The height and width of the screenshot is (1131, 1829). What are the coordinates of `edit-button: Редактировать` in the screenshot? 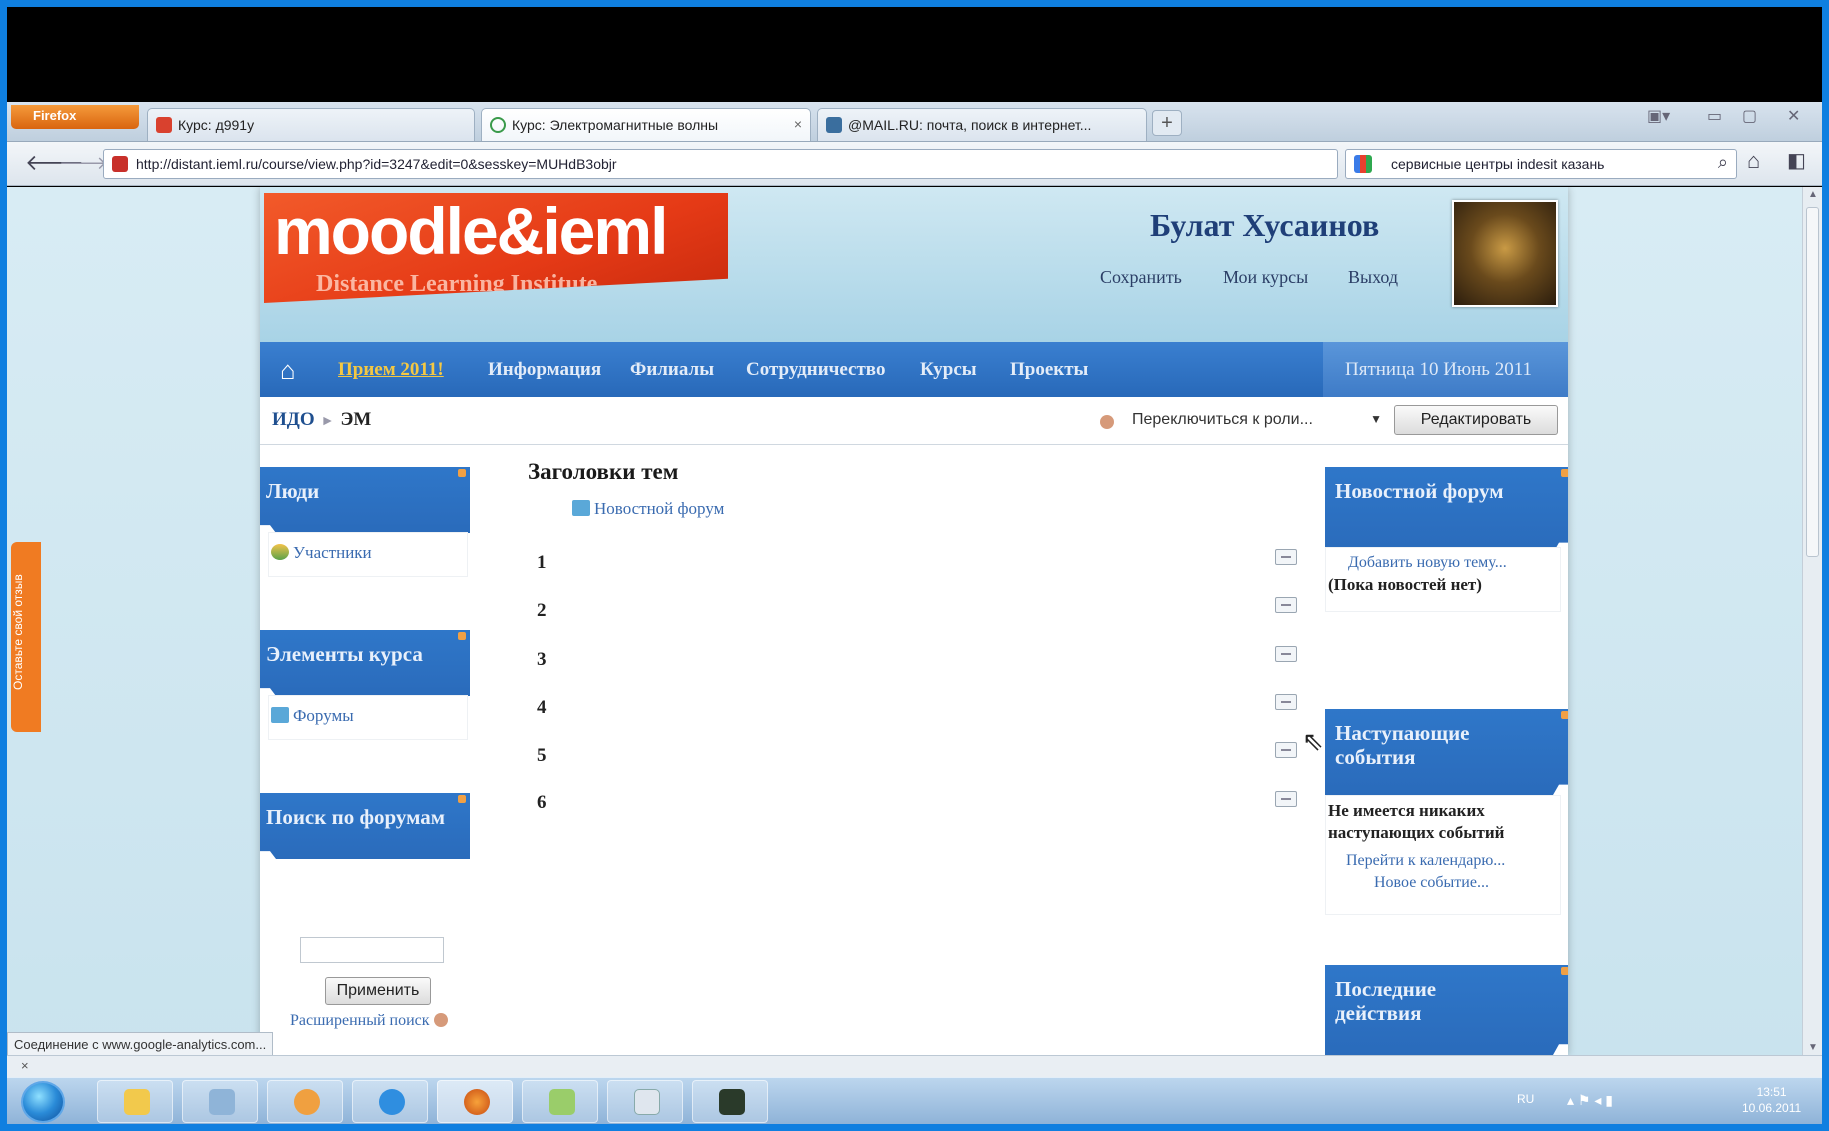 It's located at (1476, 420).